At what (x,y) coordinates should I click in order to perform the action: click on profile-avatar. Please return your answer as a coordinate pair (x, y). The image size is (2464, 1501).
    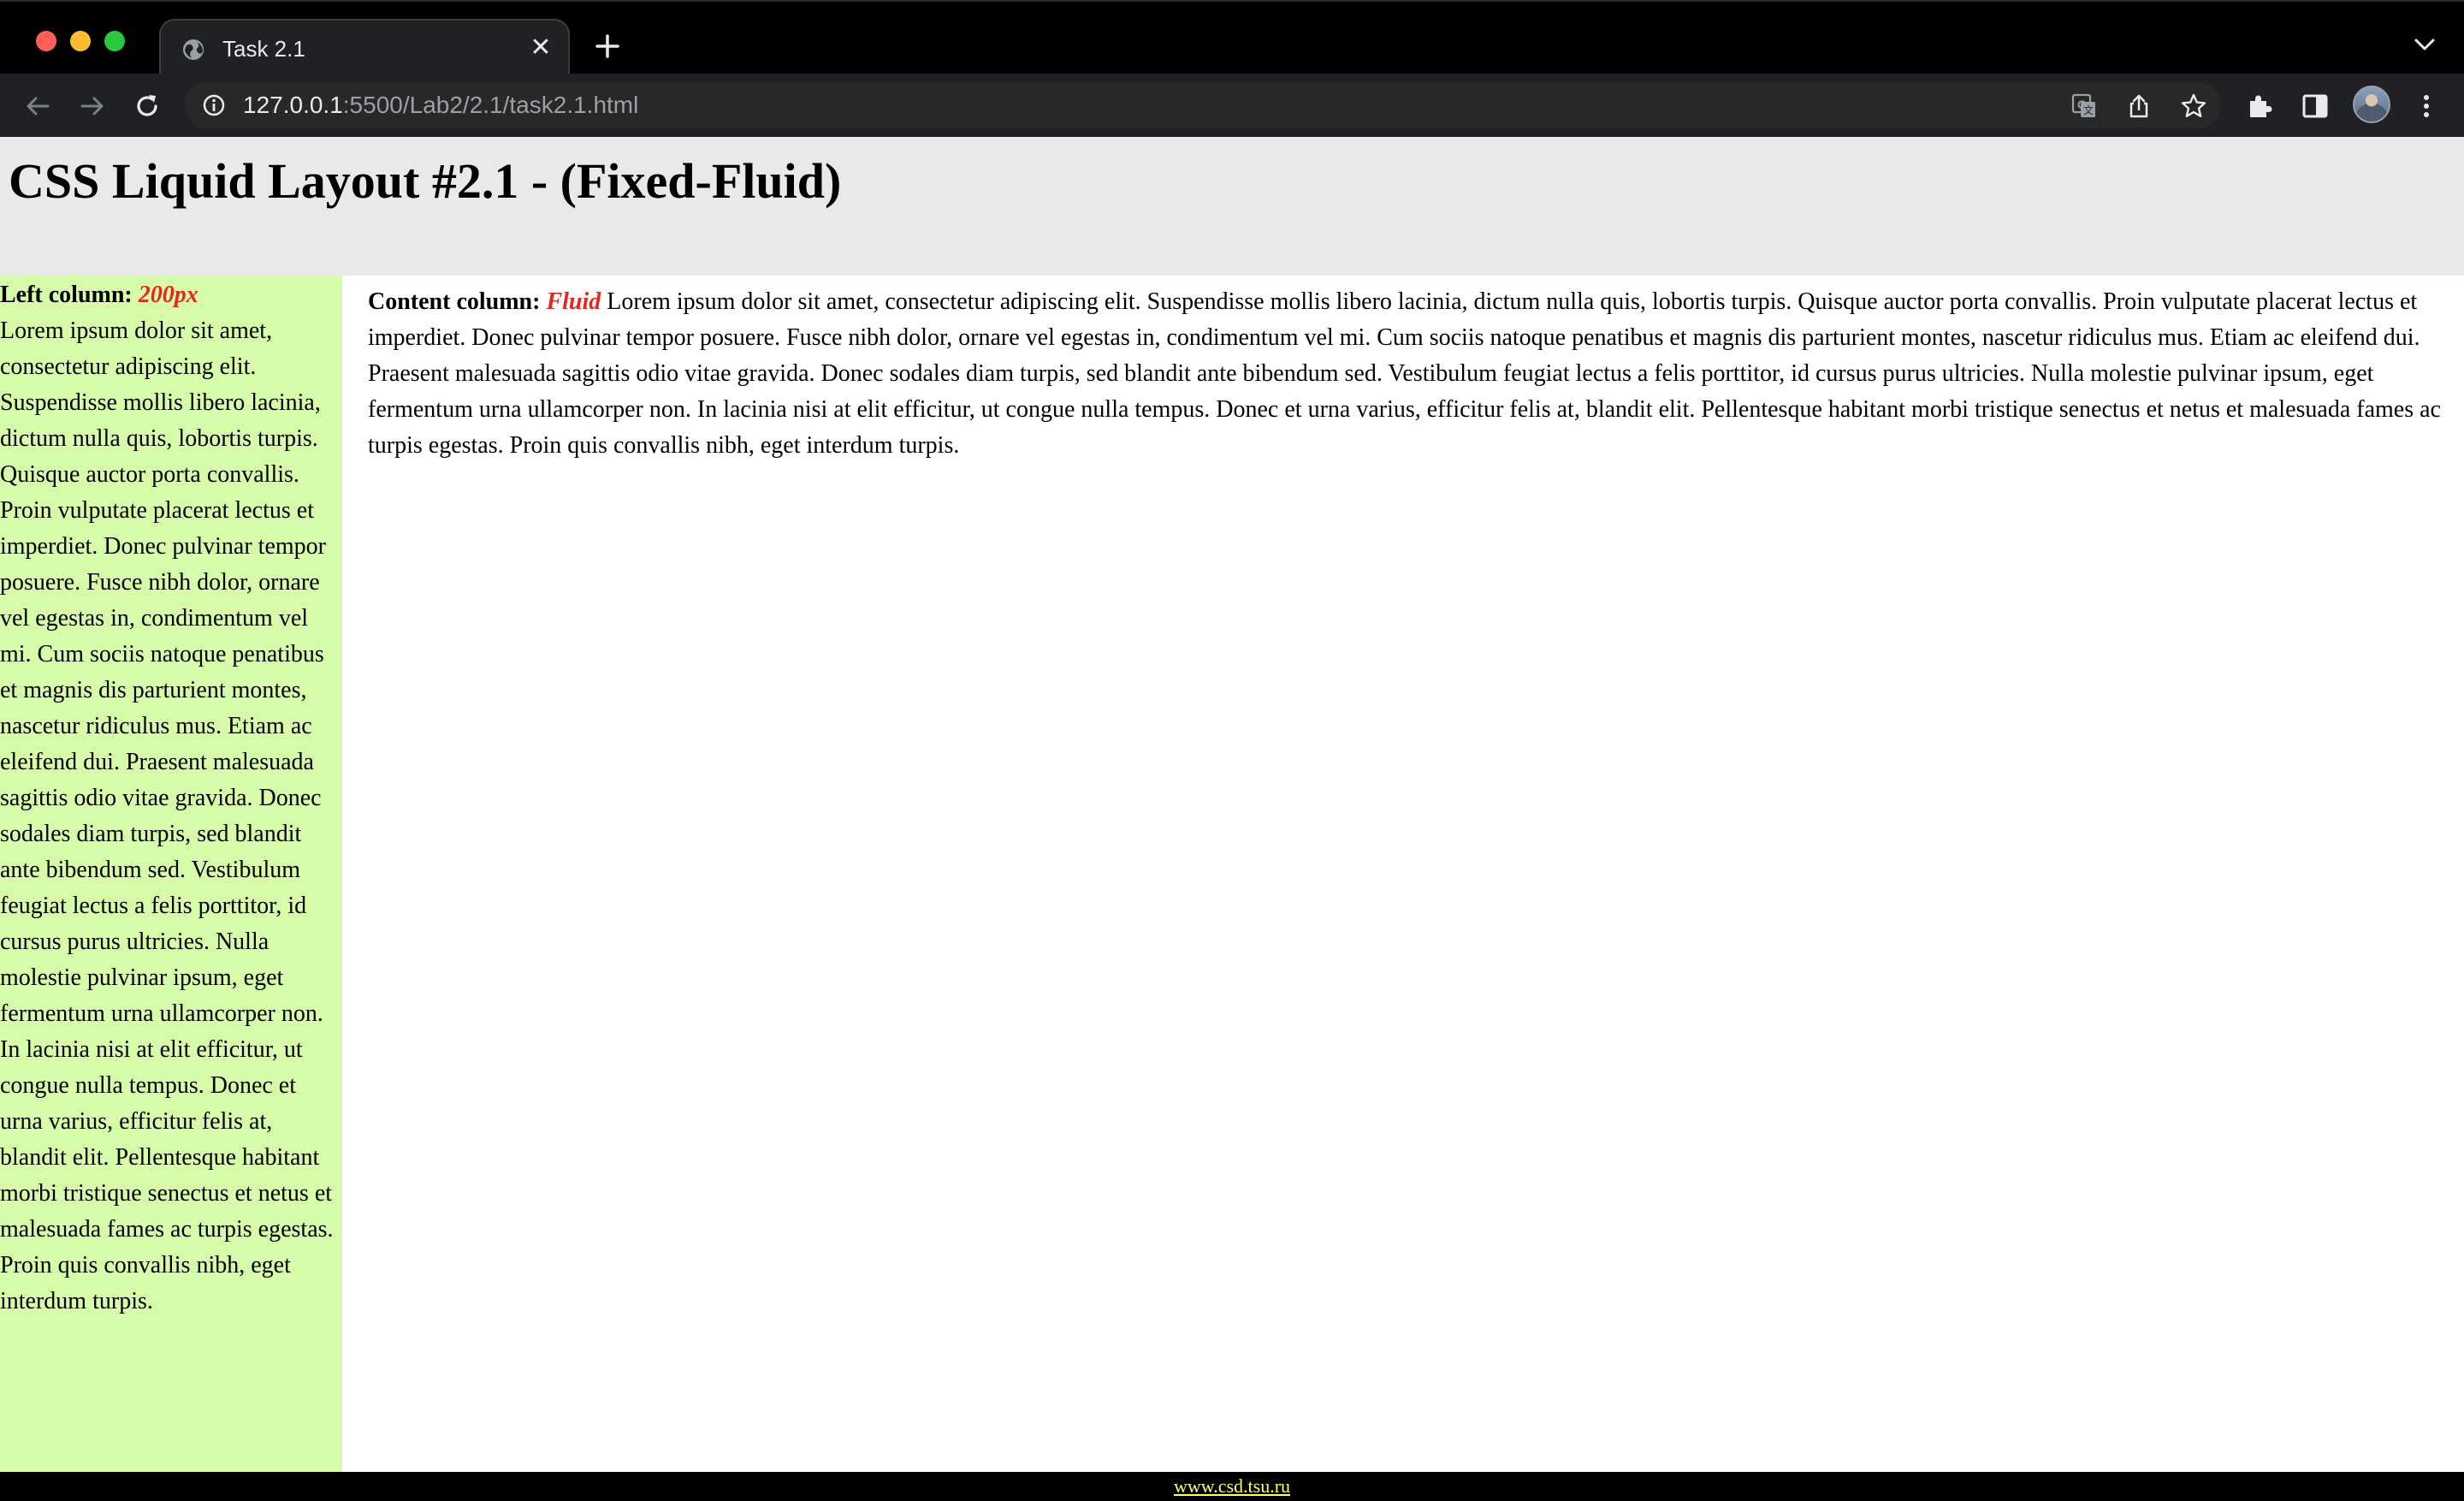
    Looking at the image, I should click on (2371, 105).